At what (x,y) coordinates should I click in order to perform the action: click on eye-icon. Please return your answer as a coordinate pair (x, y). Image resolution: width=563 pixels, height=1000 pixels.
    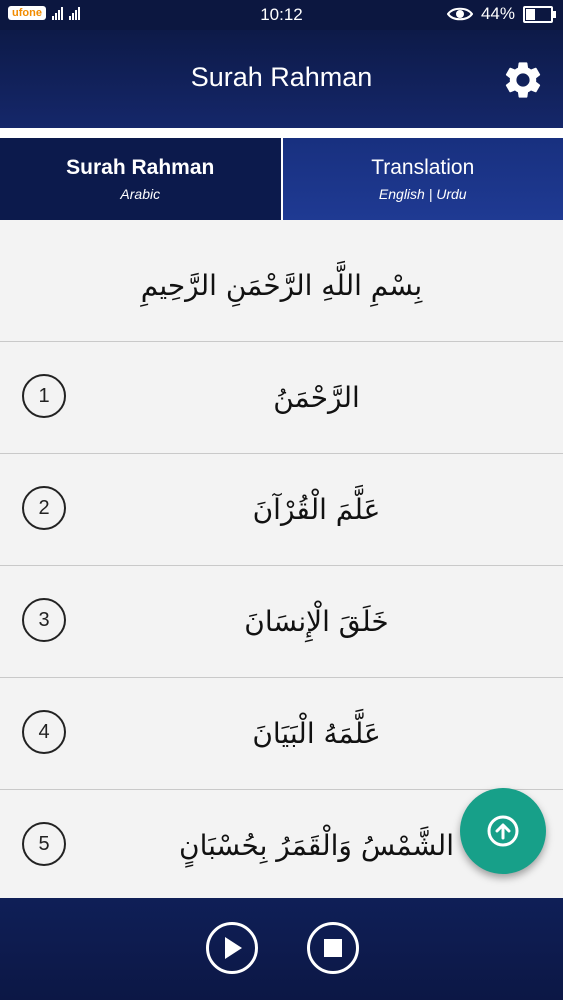
    Looking at the image, I should click on (459, 14).